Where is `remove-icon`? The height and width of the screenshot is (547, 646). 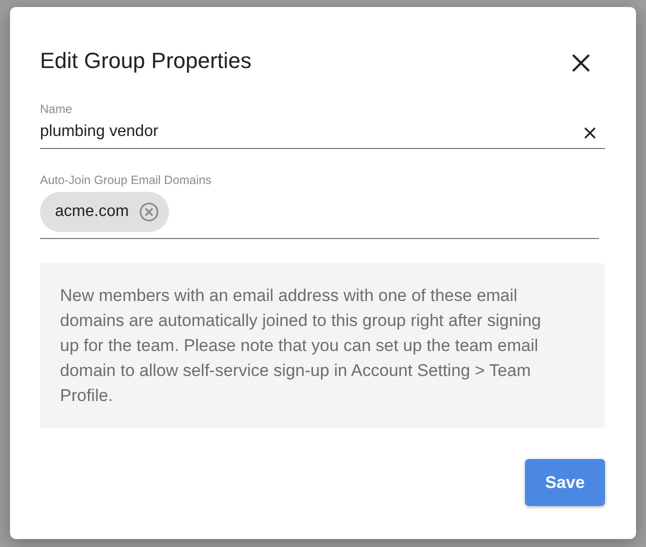
remove-icon is located at coordinates (148, 212).